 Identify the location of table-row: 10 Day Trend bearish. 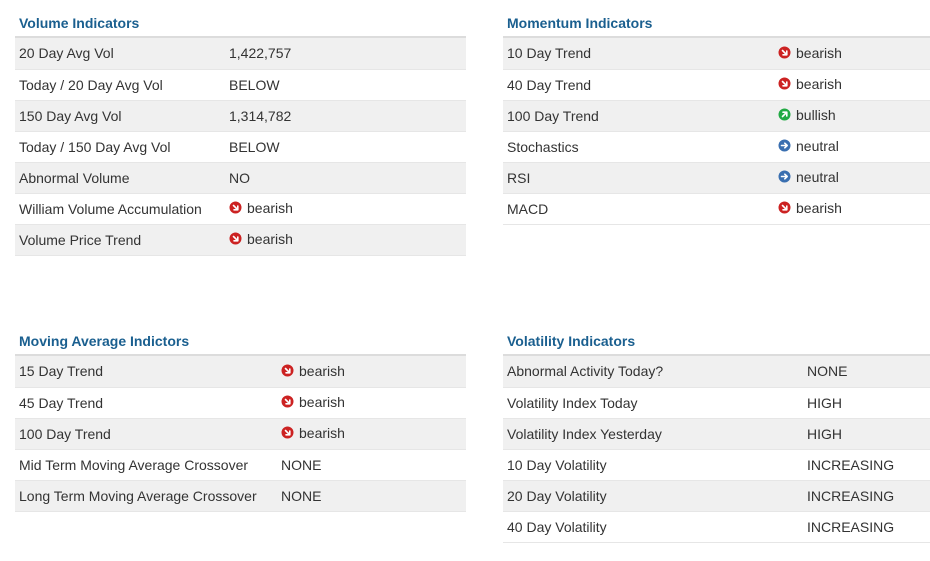
(716, 54).